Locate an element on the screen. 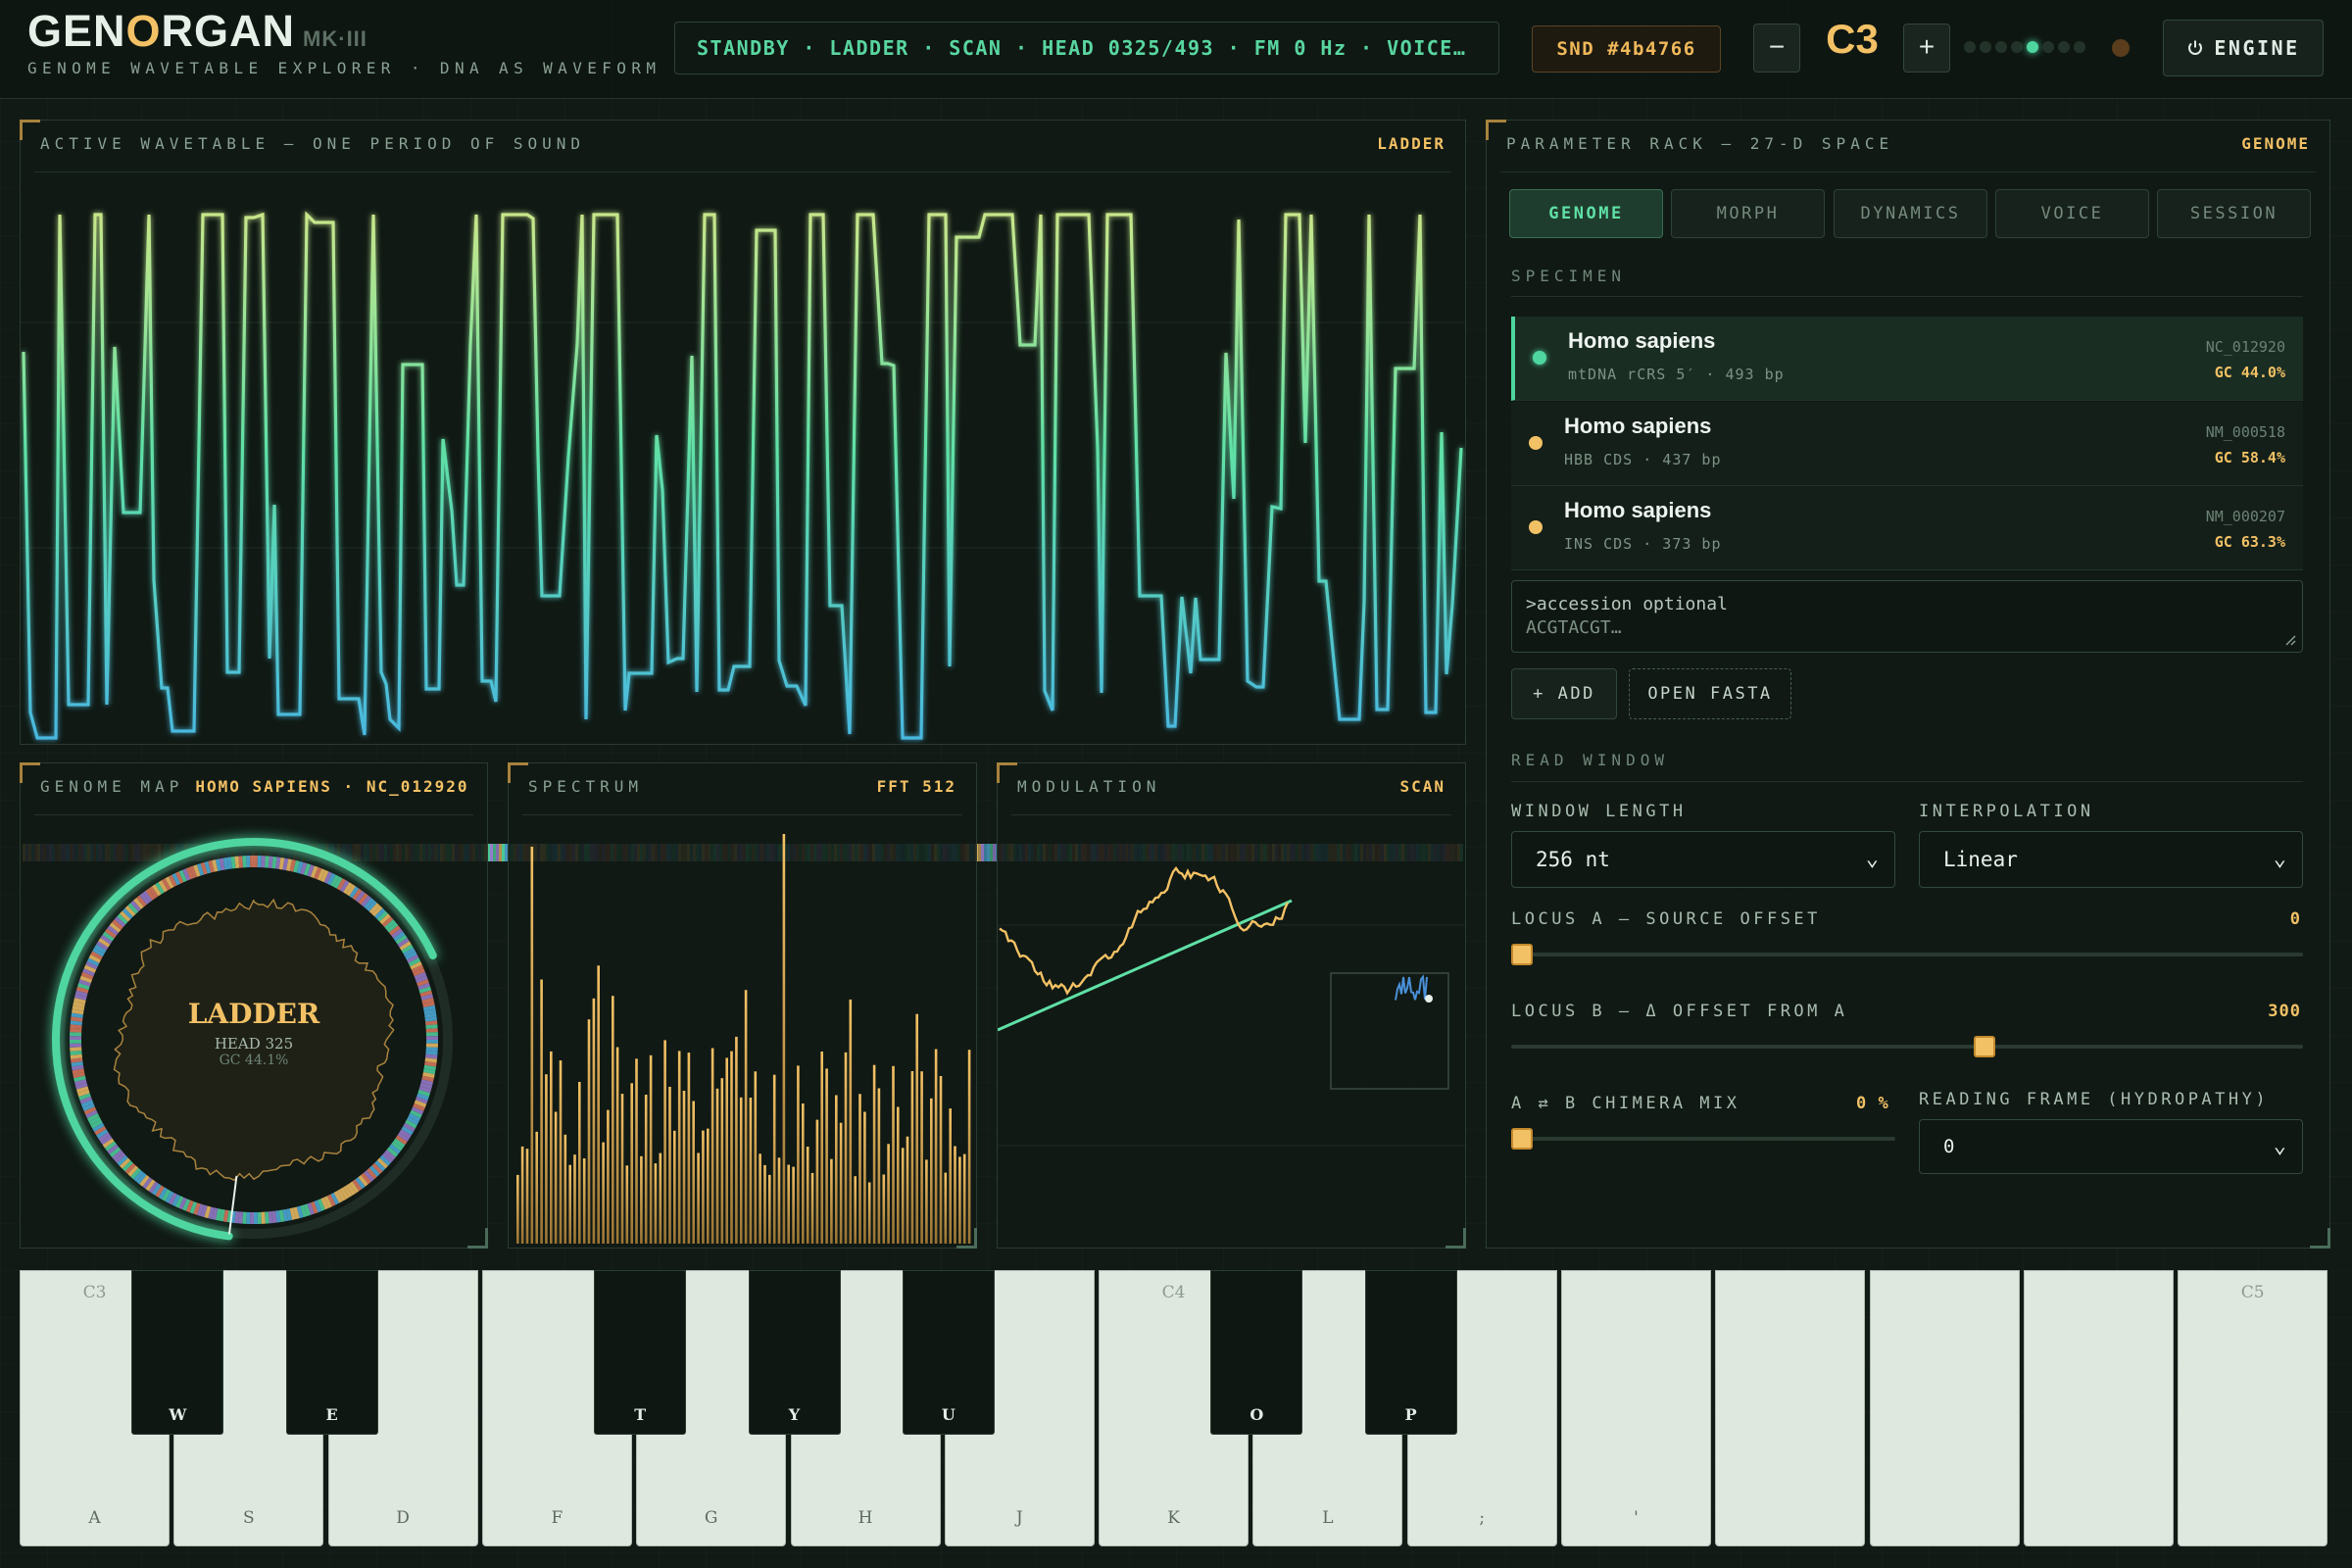  locus-a-slider-thumb is located at coordinates (1522, 954).